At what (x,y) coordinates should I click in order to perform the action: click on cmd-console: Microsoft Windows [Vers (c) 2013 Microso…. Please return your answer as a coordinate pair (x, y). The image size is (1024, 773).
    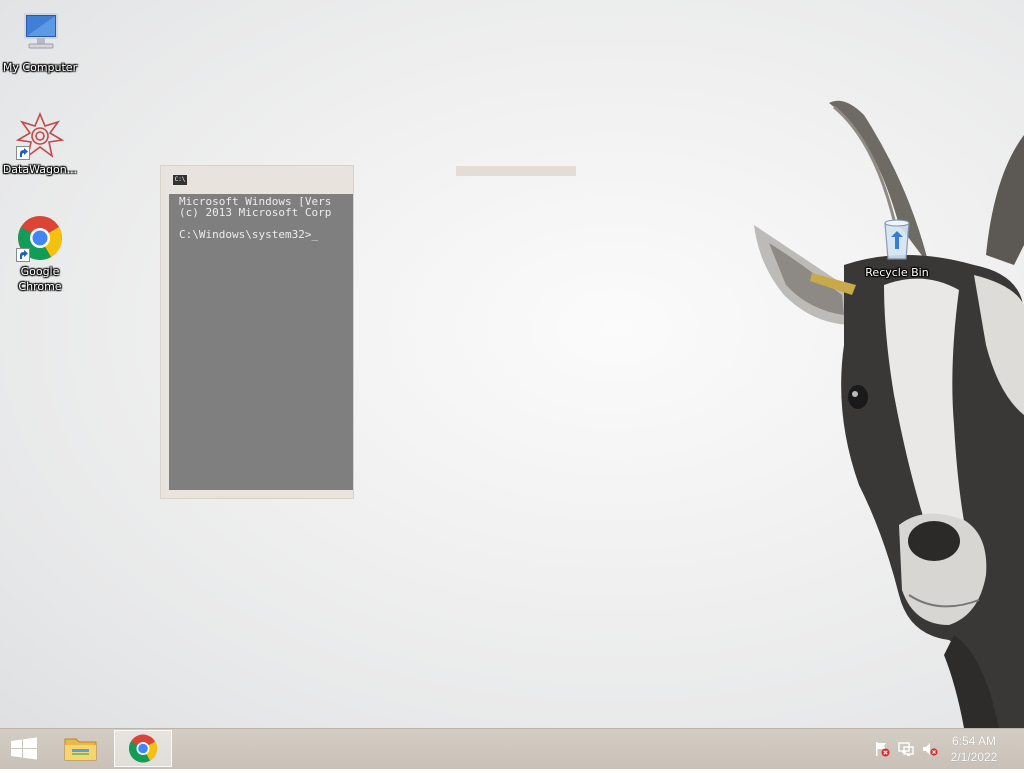
    Looking at the image, I should click on (261, 342).